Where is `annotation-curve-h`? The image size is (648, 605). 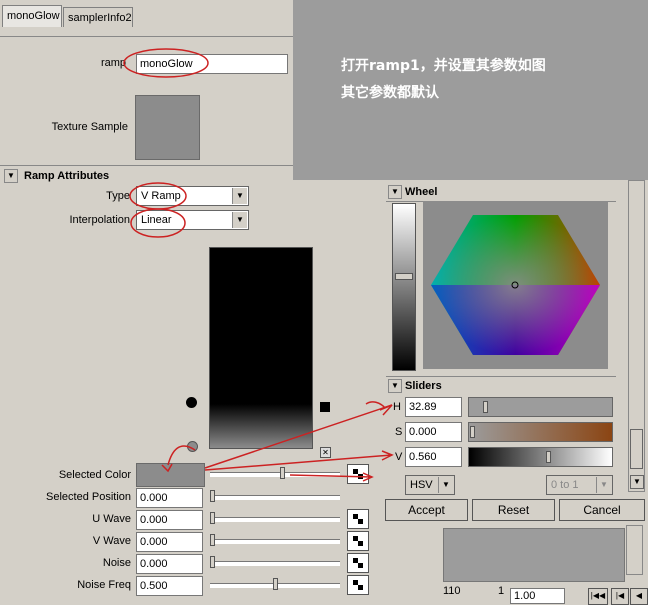 annotation-curve-h is located at coordinates (375, 405).